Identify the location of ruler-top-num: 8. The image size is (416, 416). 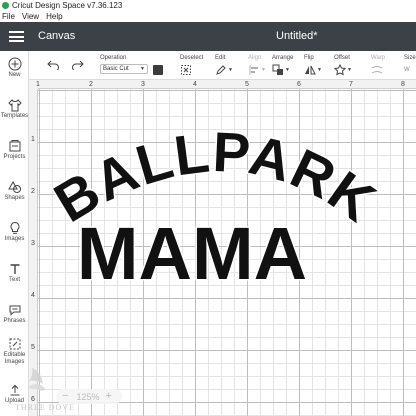
(403, 84).